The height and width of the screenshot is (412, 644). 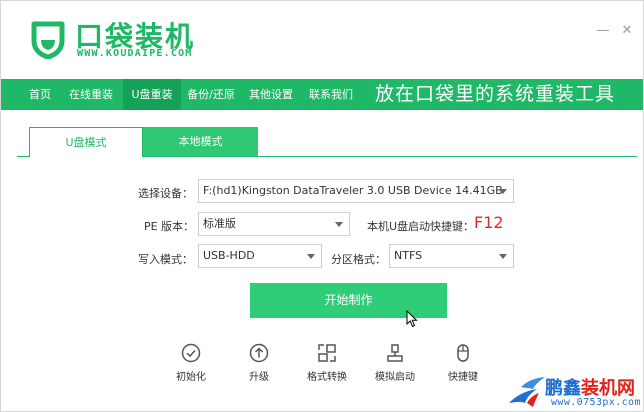 What do you see at coordinates (260, 256) in the screenshot?
I see `write-mode-select: USB-HDD` at bounding box center [260, 256].